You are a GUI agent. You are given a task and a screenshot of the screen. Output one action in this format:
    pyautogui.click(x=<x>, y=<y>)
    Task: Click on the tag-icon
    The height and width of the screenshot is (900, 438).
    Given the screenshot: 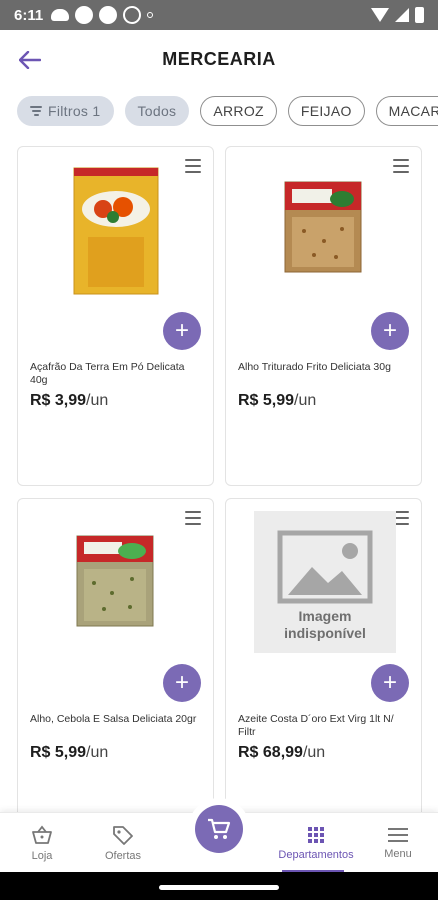 What is the action you would take?
    pyautogui.click(x=123, y=835)
    